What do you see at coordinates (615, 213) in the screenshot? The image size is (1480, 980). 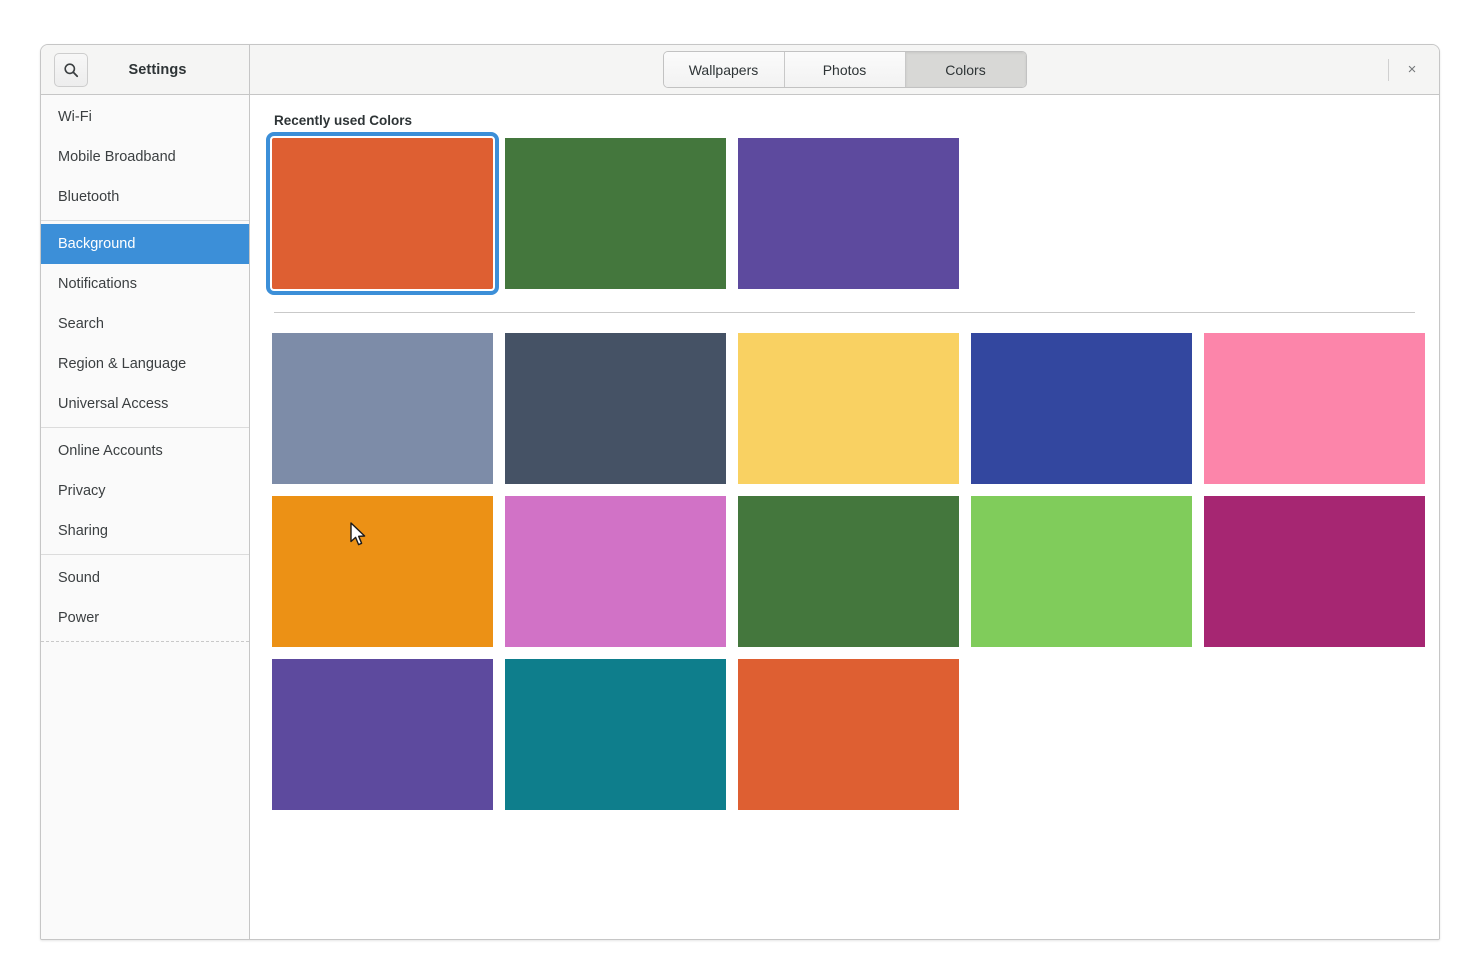 I see `color-swatch-recent-forest-green` at bounding box center [615, 213].